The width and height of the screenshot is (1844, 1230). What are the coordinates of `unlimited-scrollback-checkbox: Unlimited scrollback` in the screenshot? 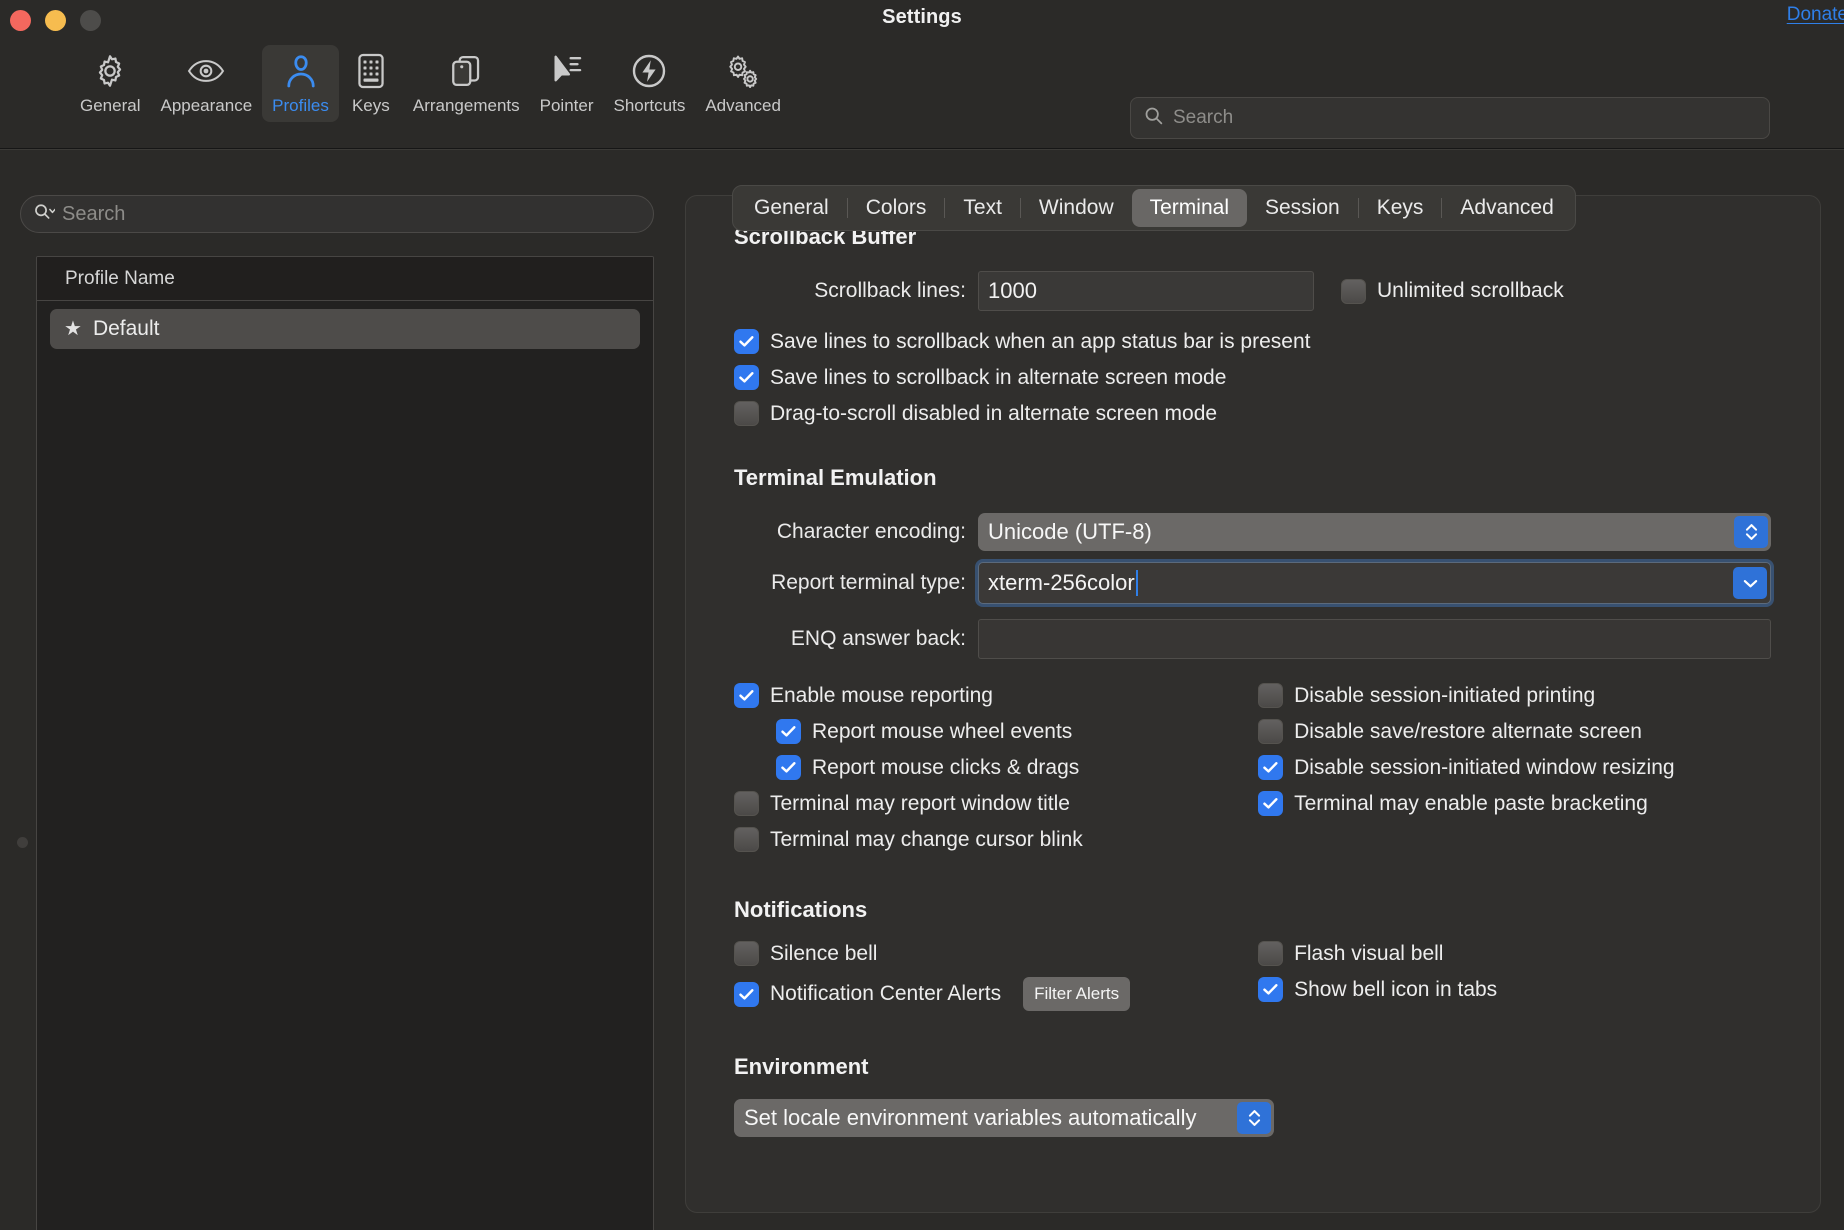 It's located at (1452, 291).